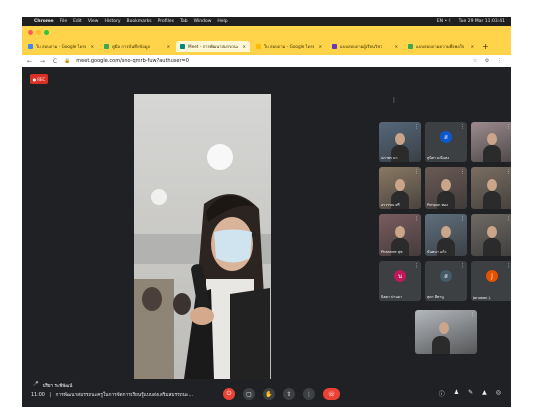 The height and width of the screenshot is (410, 534). What do you see at coordinates (184, 21) in the screenshot?
I see `menubar-item-tab: Tab` at bounding box center [184, 21].